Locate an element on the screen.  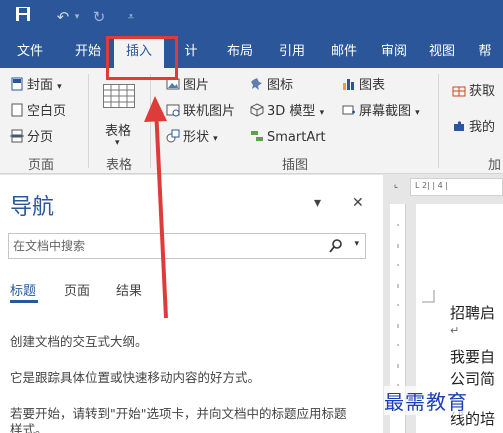
nav-help-text: 样式。 is located at coordinates (29, 427).